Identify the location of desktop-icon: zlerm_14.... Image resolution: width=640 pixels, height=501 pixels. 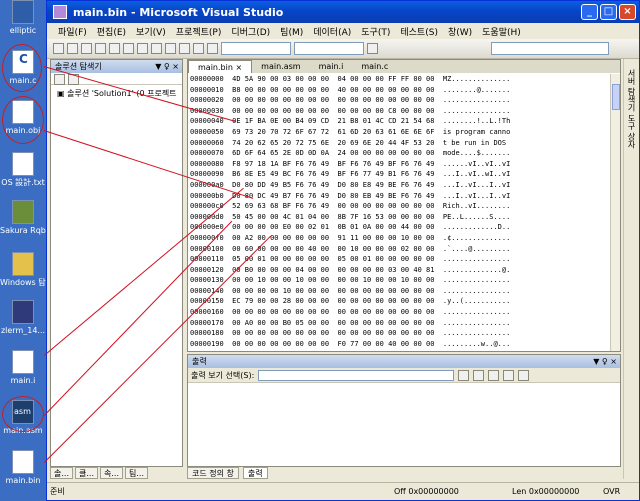
(23, 317).